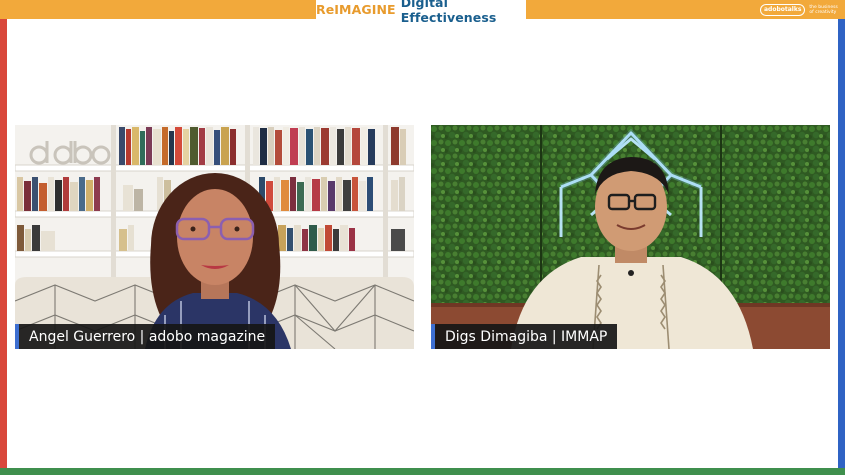 The width and height of the screenshot is (845, 475). What do you see at coordinates (448, 12) in the screenshot?
I see `event-title-rest: Digital Effectiveness` at bounding box center [448, 12].